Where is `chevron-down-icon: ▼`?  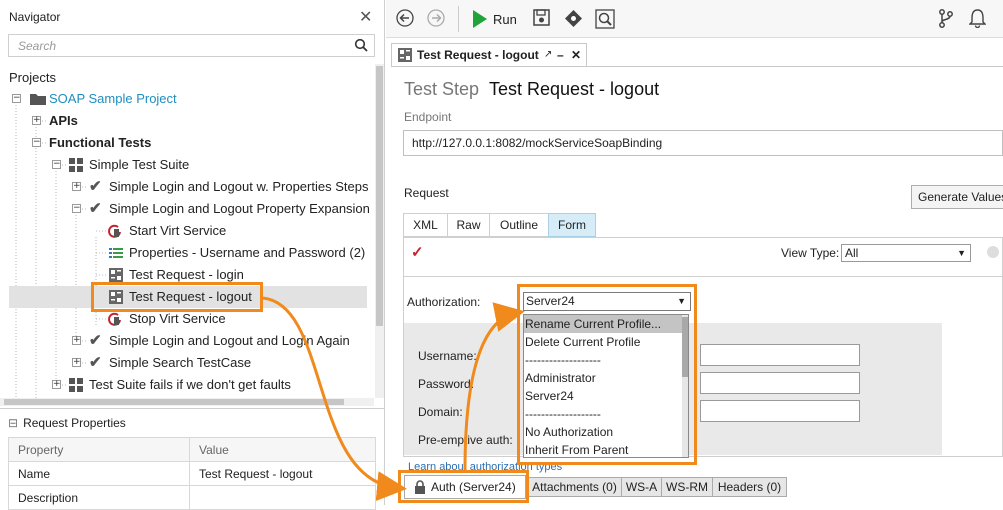 chevron-down-icon: ▼ is located at coordinates (961, 253).